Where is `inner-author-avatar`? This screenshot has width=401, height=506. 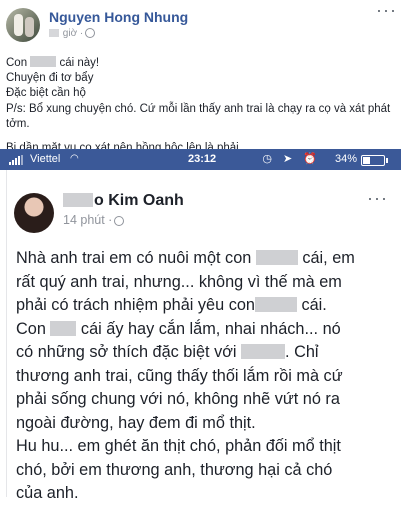 inner-author-avatar is located at coordinates (34, 213).